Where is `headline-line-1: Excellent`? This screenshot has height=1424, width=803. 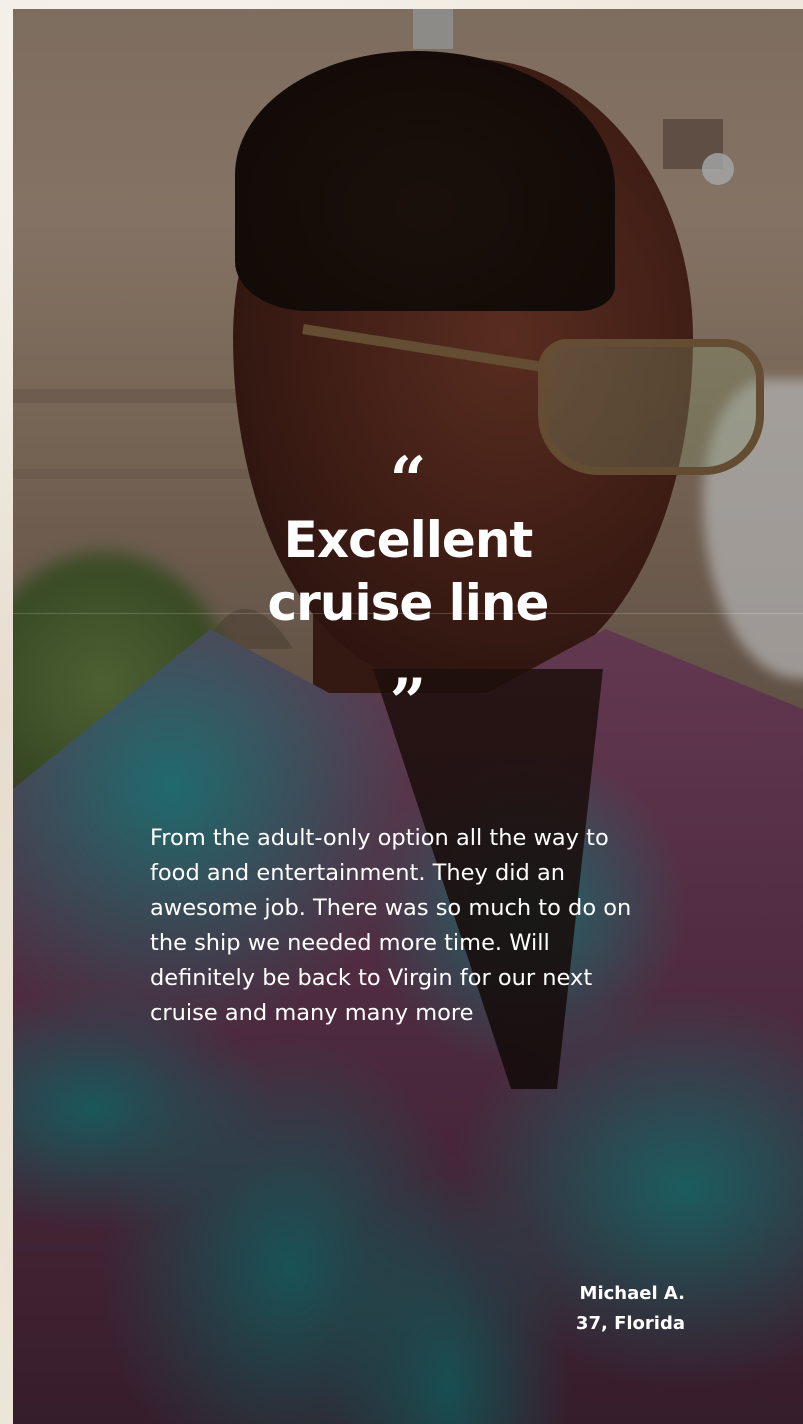 headline-line-1: Excellent is located at coordinates (408, 540).